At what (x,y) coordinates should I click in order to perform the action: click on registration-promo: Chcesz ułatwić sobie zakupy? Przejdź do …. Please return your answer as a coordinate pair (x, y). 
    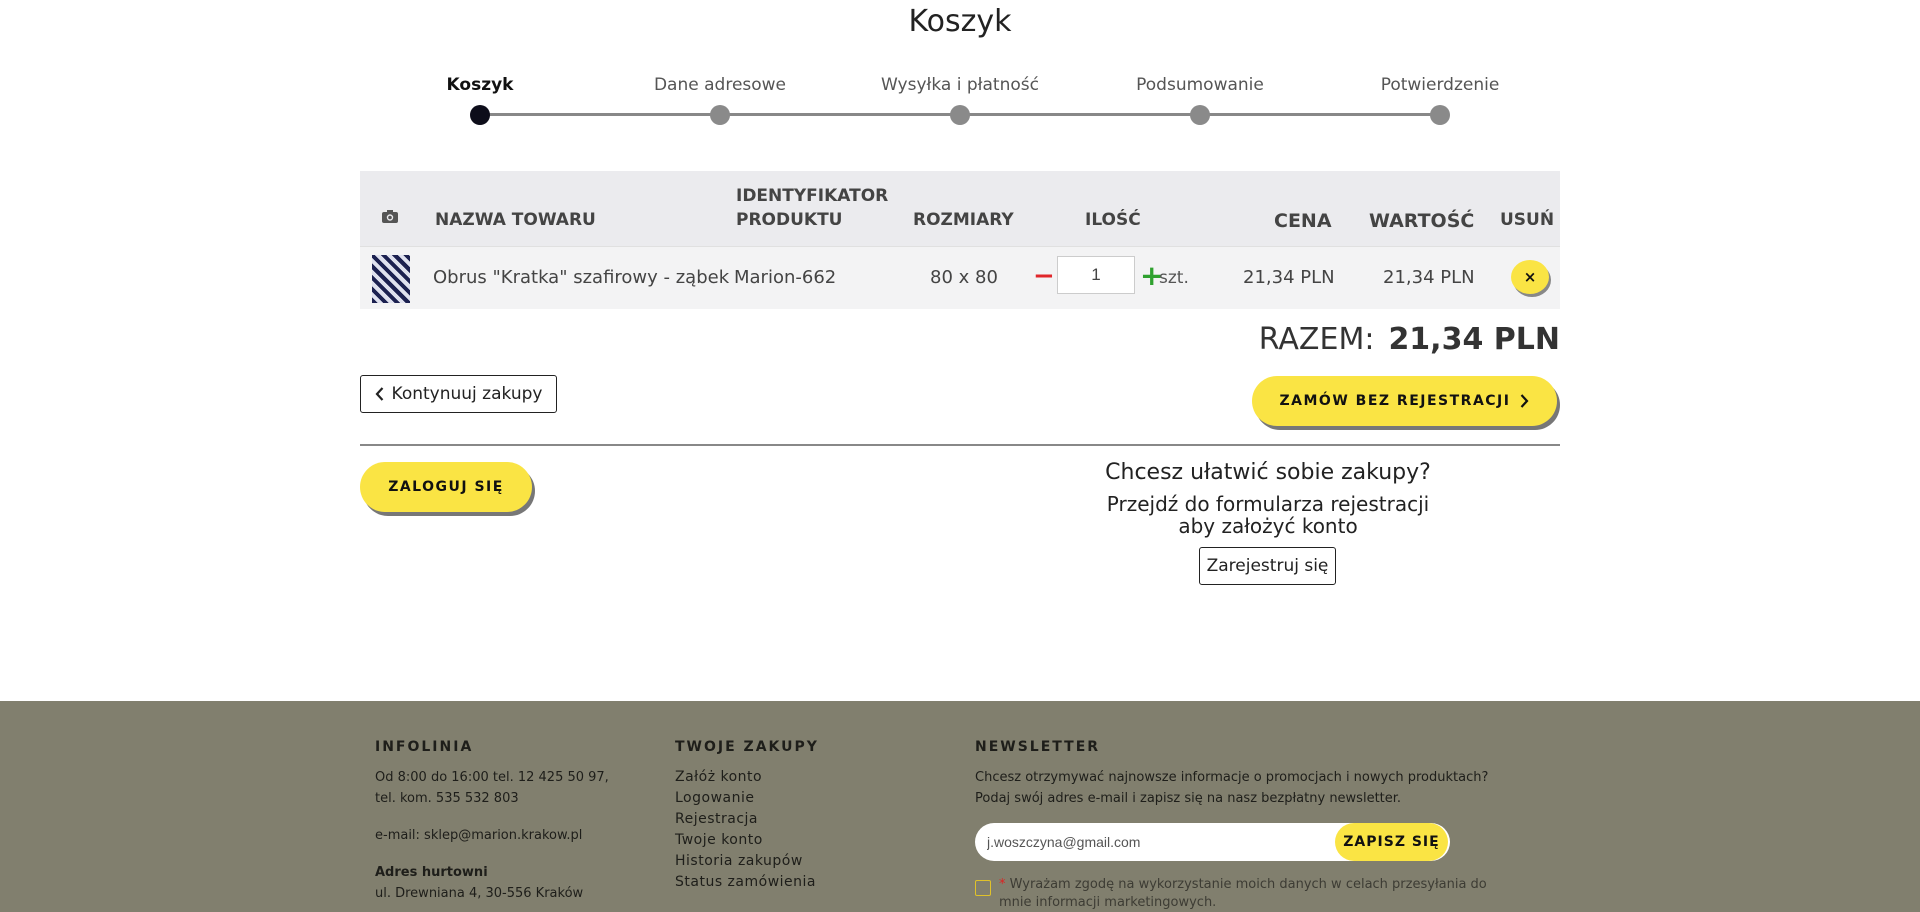
    Looking at the image, I should click on (1268, 498).